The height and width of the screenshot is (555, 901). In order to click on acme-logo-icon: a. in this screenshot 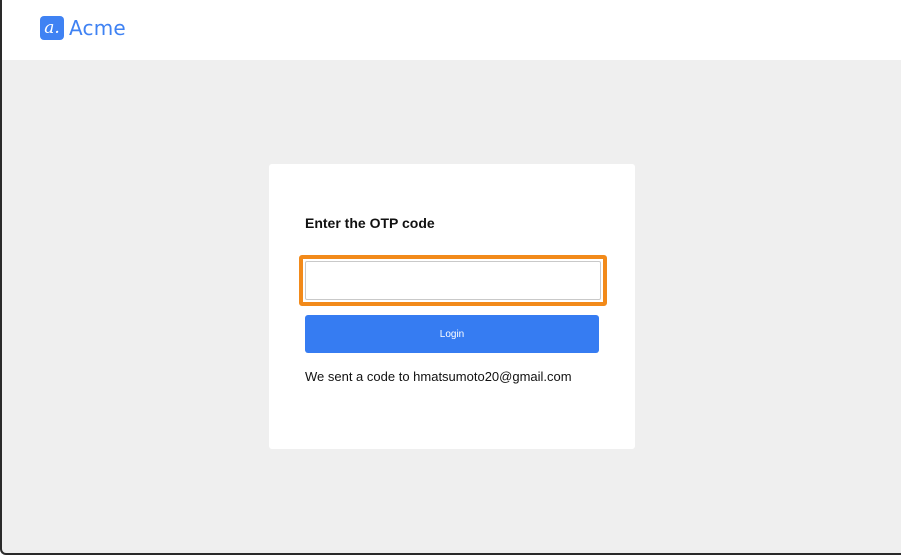, I will do `click(52, 28)`.